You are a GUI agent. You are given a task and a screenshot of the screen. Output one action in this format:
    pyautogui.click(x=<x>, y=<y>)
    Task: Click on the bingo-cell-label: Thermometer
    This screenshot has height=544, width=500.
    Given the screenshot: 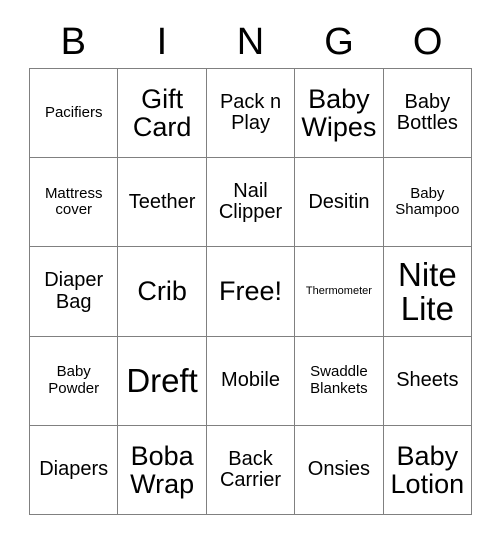 What is the action you would take?
    pyautogui.click(x=338, y=291)
    